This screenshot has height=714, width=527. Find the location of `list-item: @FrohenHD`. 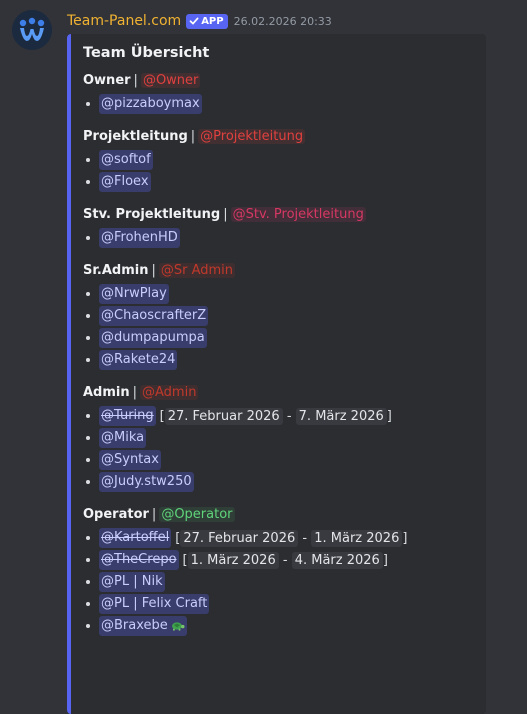

list-item: @FrohenHD is located at coordinates (278, 238).